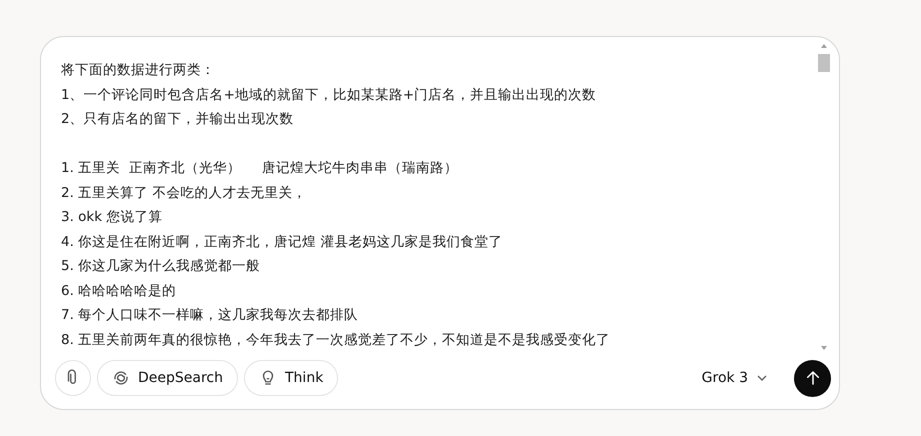 The image size is (921, 436). What do you see at coordinates (161, 266) in the screenshot?
I see `prompt-line: 5. 你这几家为什么我感觉都一般` at bounding box center [161, 266].